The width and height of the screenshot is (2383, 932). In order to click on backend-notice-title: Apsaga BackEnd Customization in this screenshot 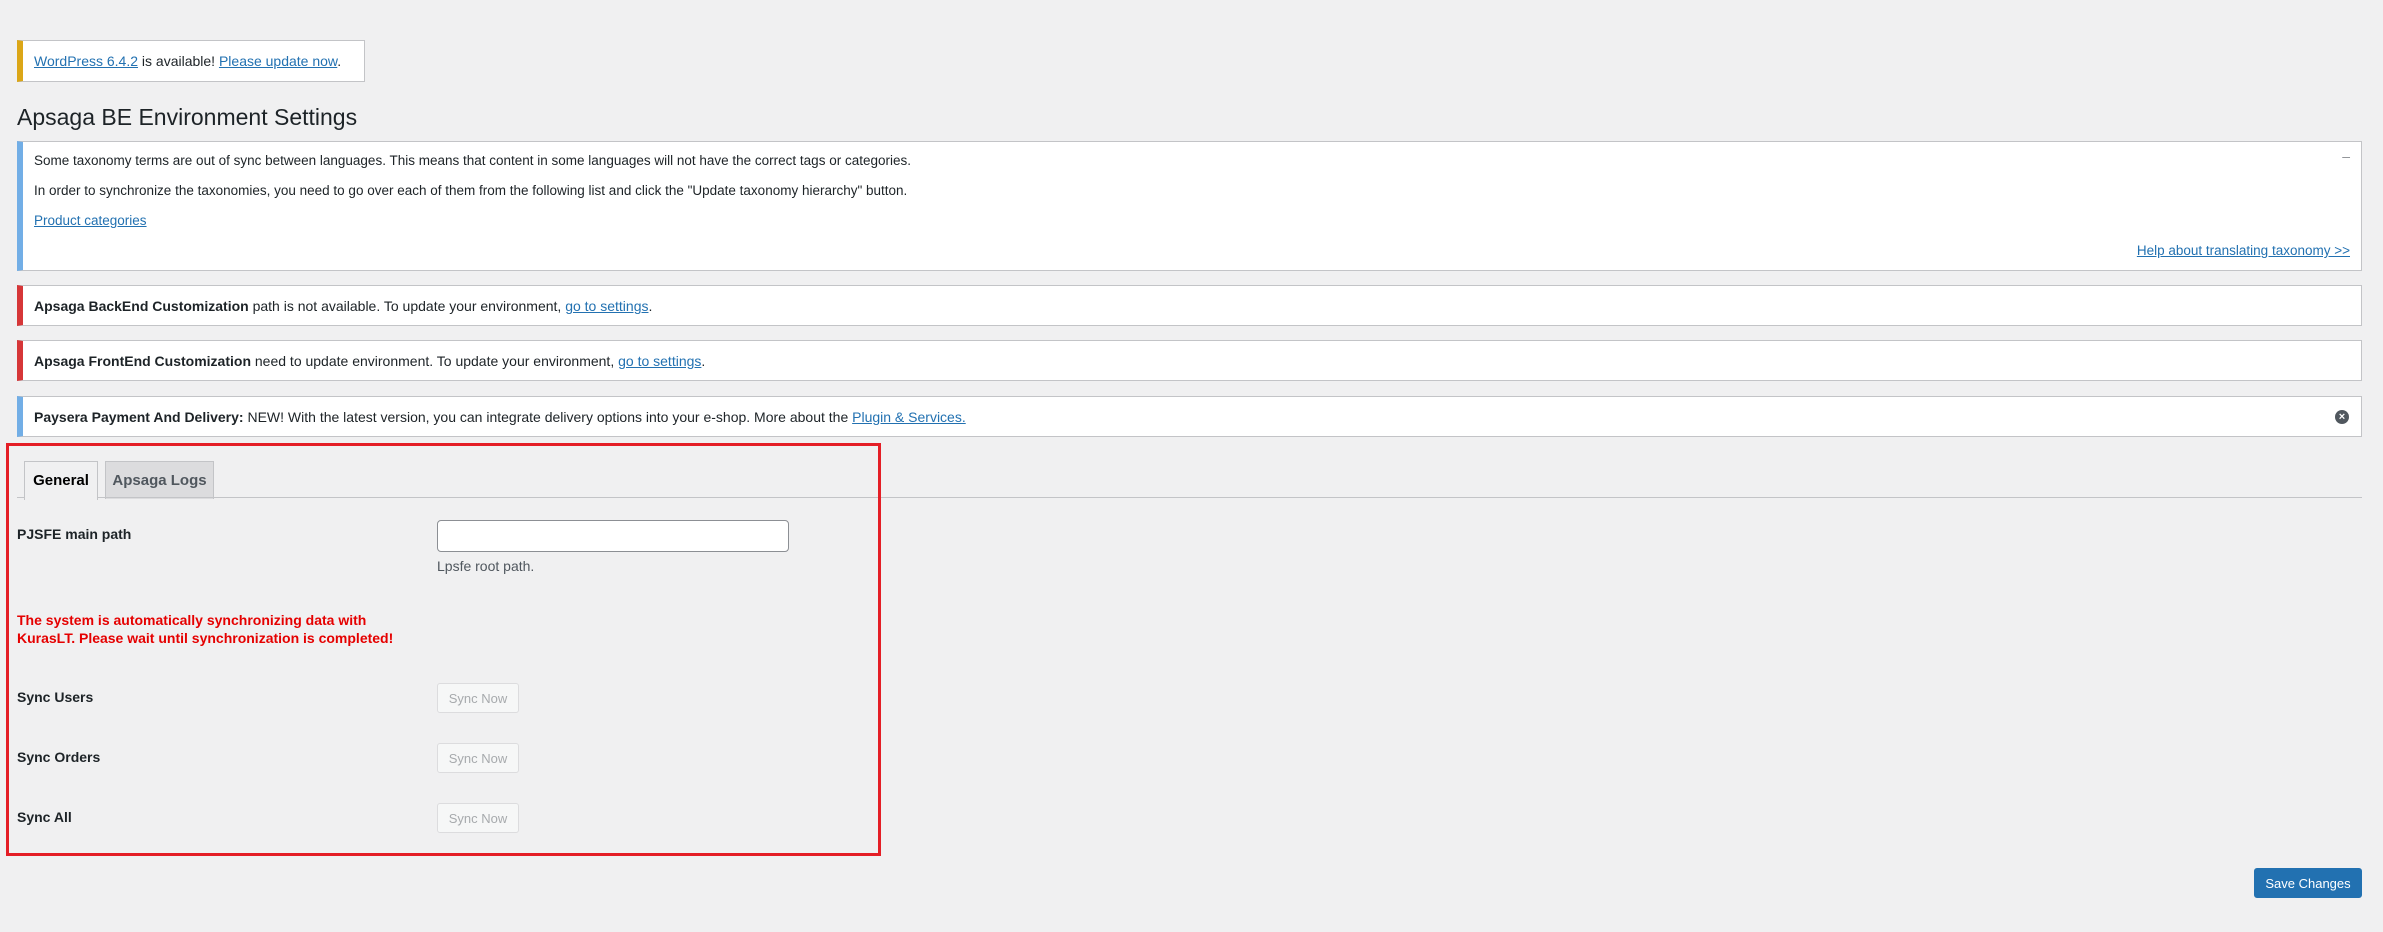, I will do `click(141, 306)`.